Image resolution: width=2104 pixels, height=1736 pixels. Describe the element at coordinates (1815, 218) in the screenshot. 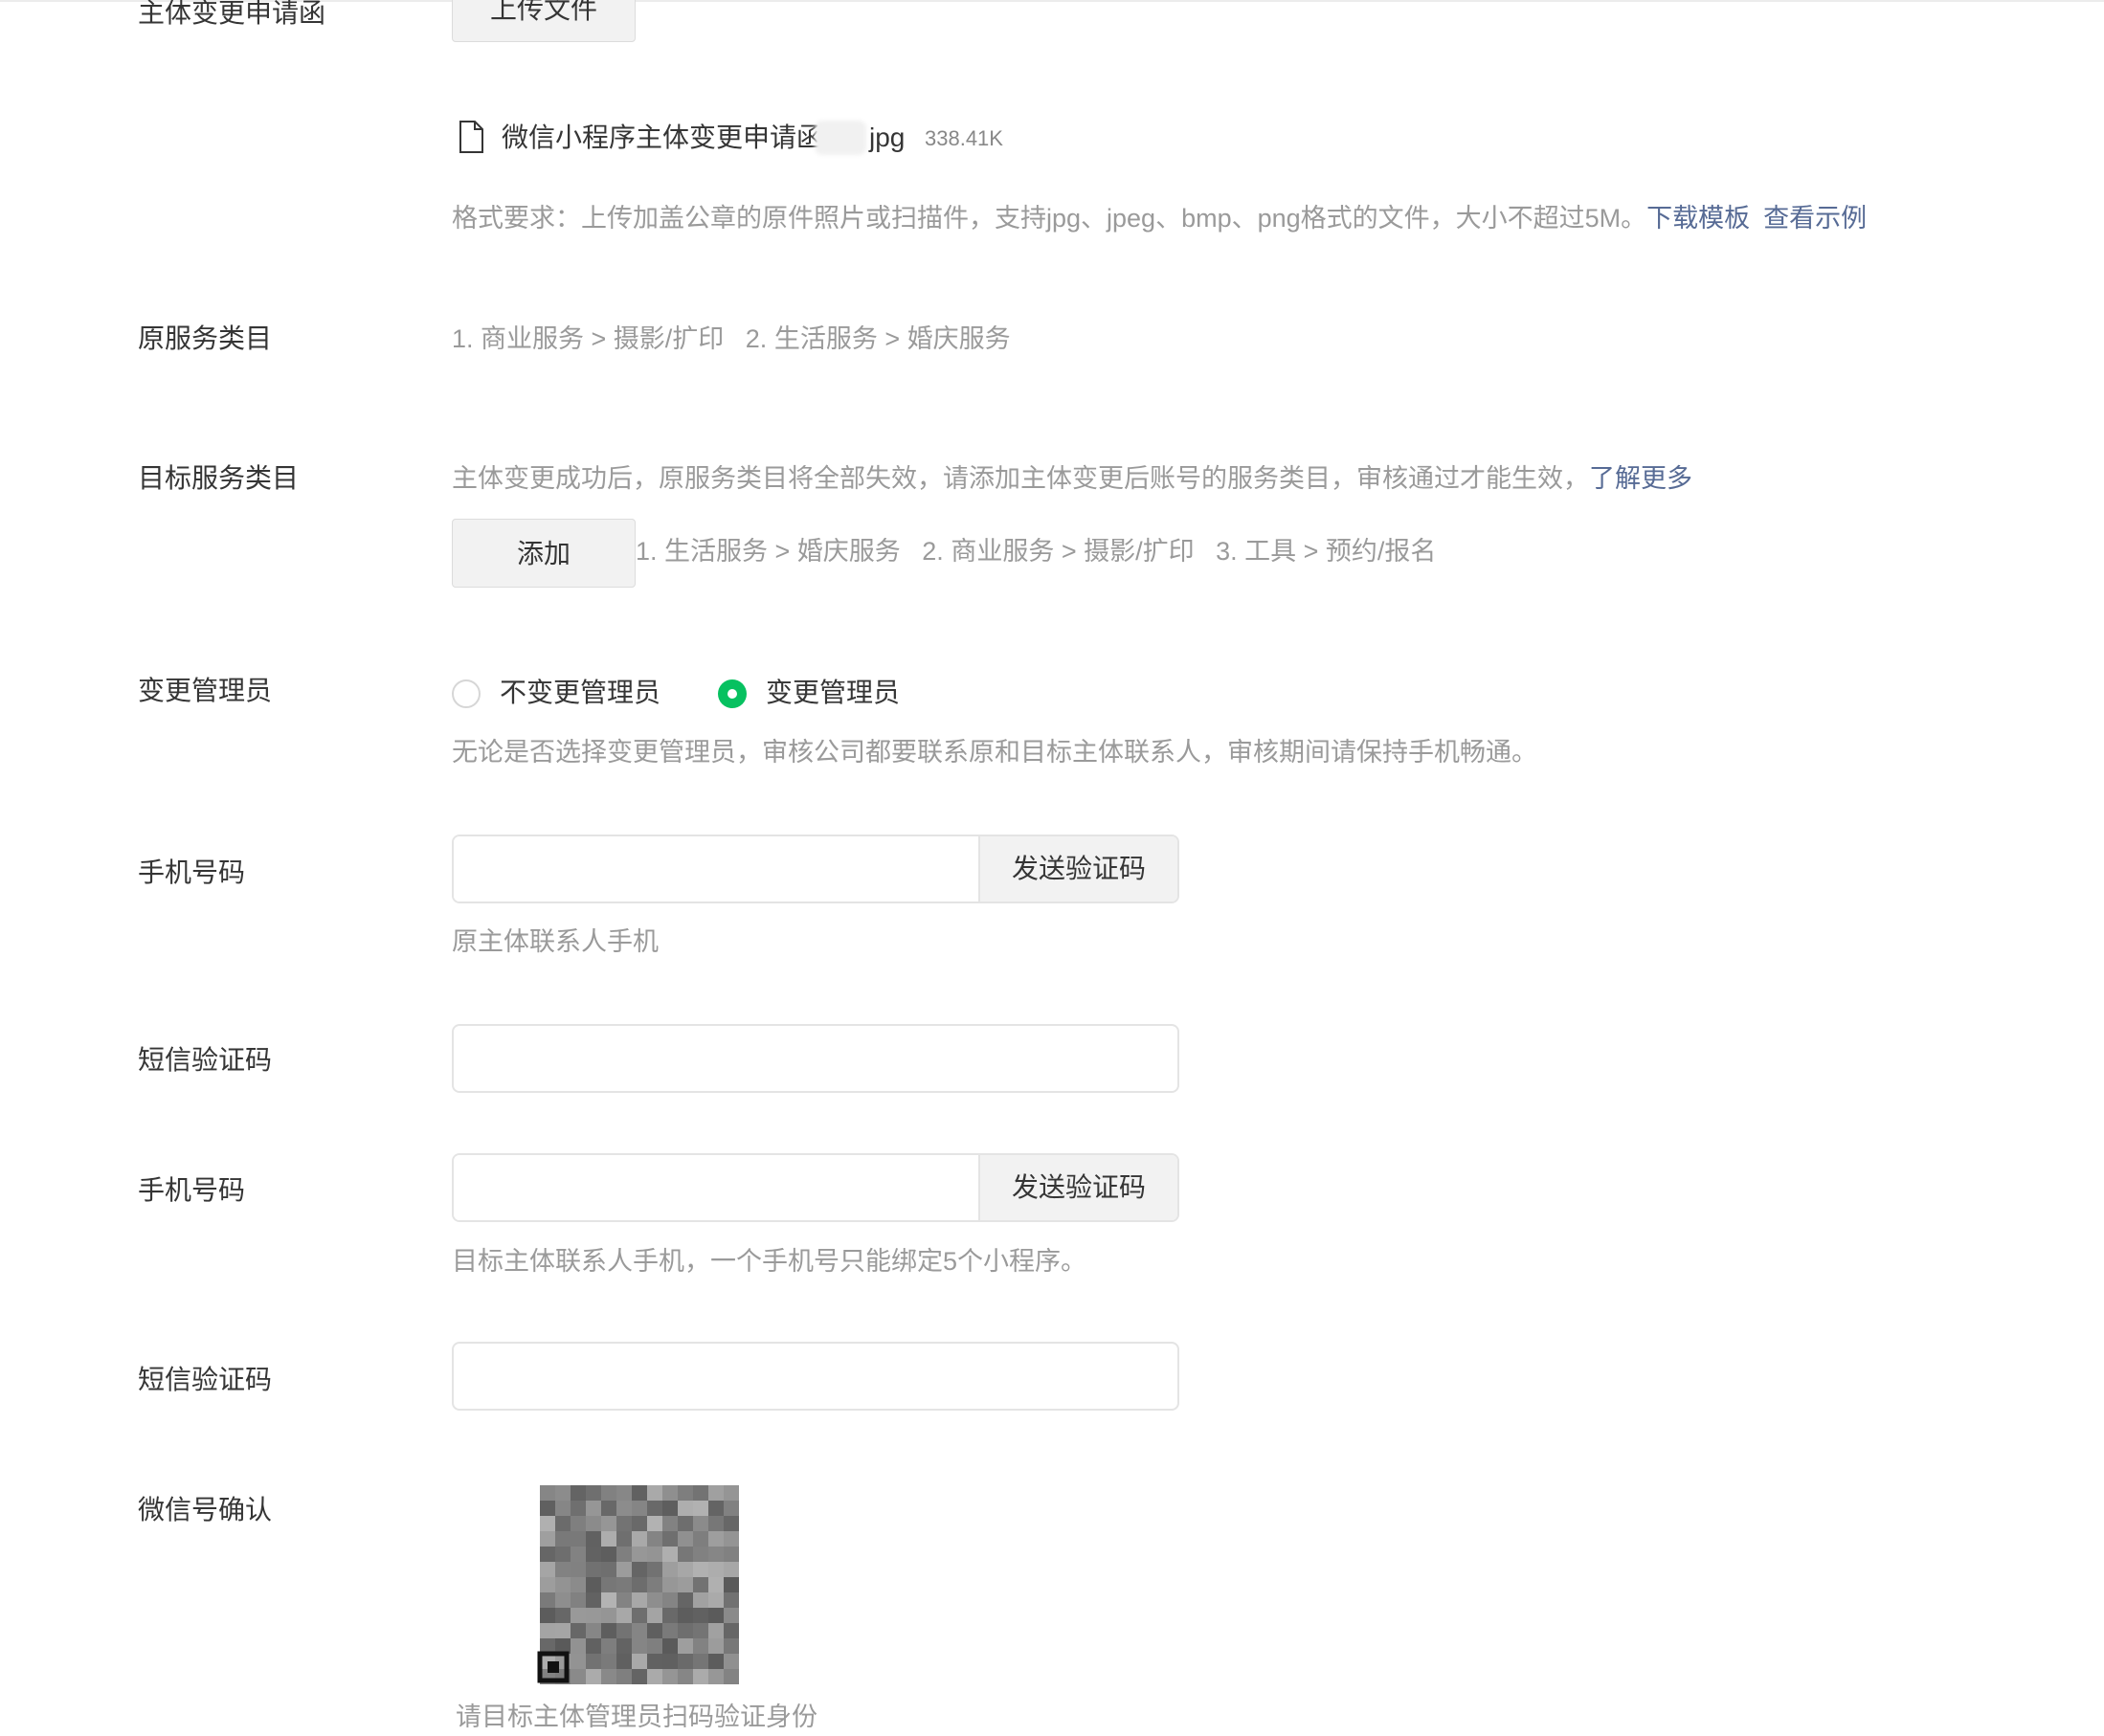

I see `view-example-link: 查看示例` at that location.